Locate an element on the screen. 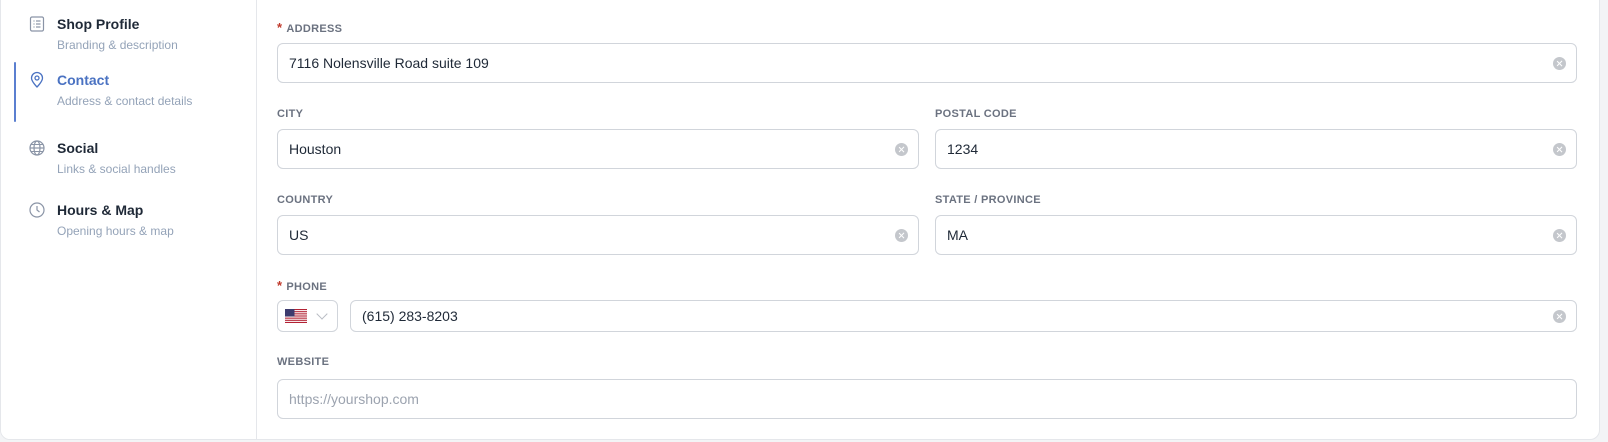 The image size is (1608, 442). sidebar-item-description: Address & contact details is located at coordinates (125, 101).